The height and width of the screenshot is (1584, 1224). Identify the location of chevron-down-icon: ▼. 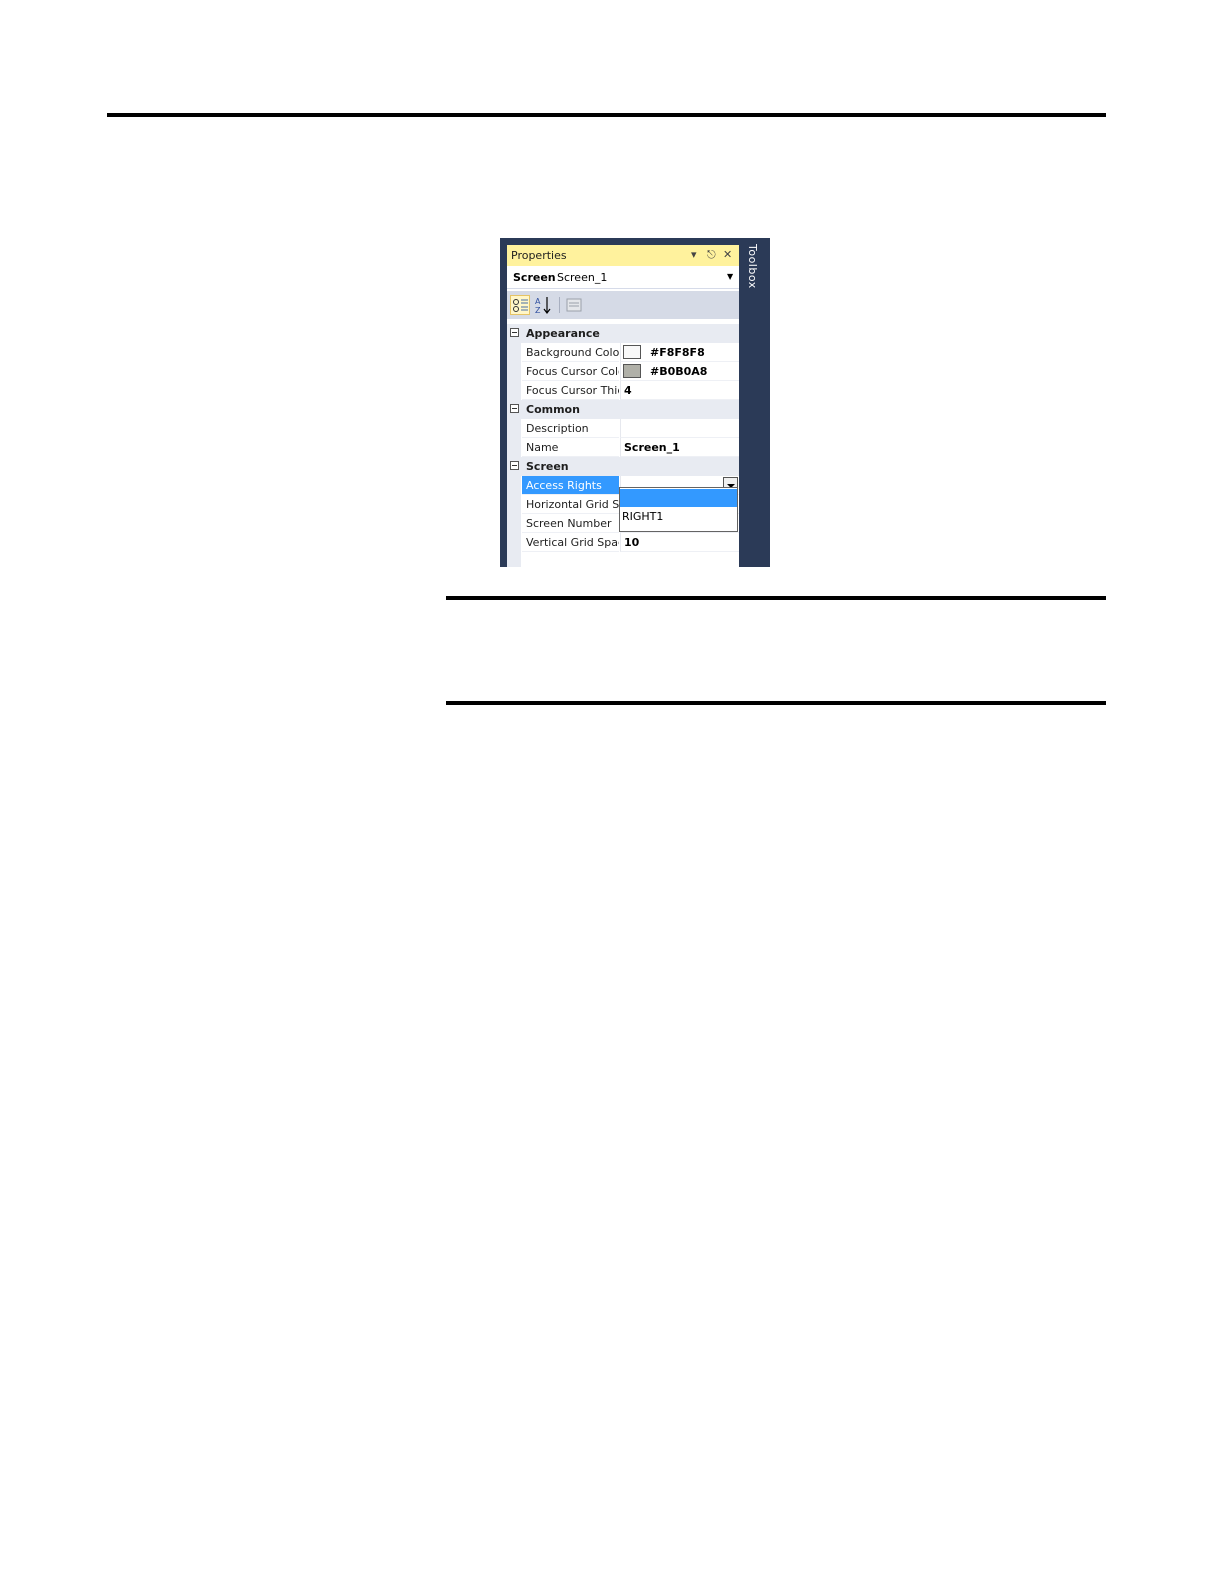
(730, 276).